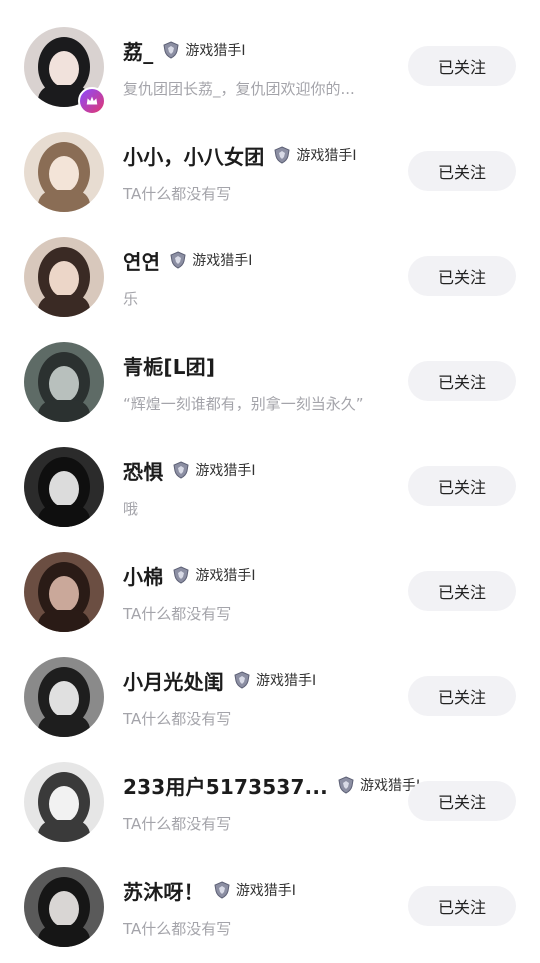  I want to click on user-name: 恐惧, so click(143, 471).